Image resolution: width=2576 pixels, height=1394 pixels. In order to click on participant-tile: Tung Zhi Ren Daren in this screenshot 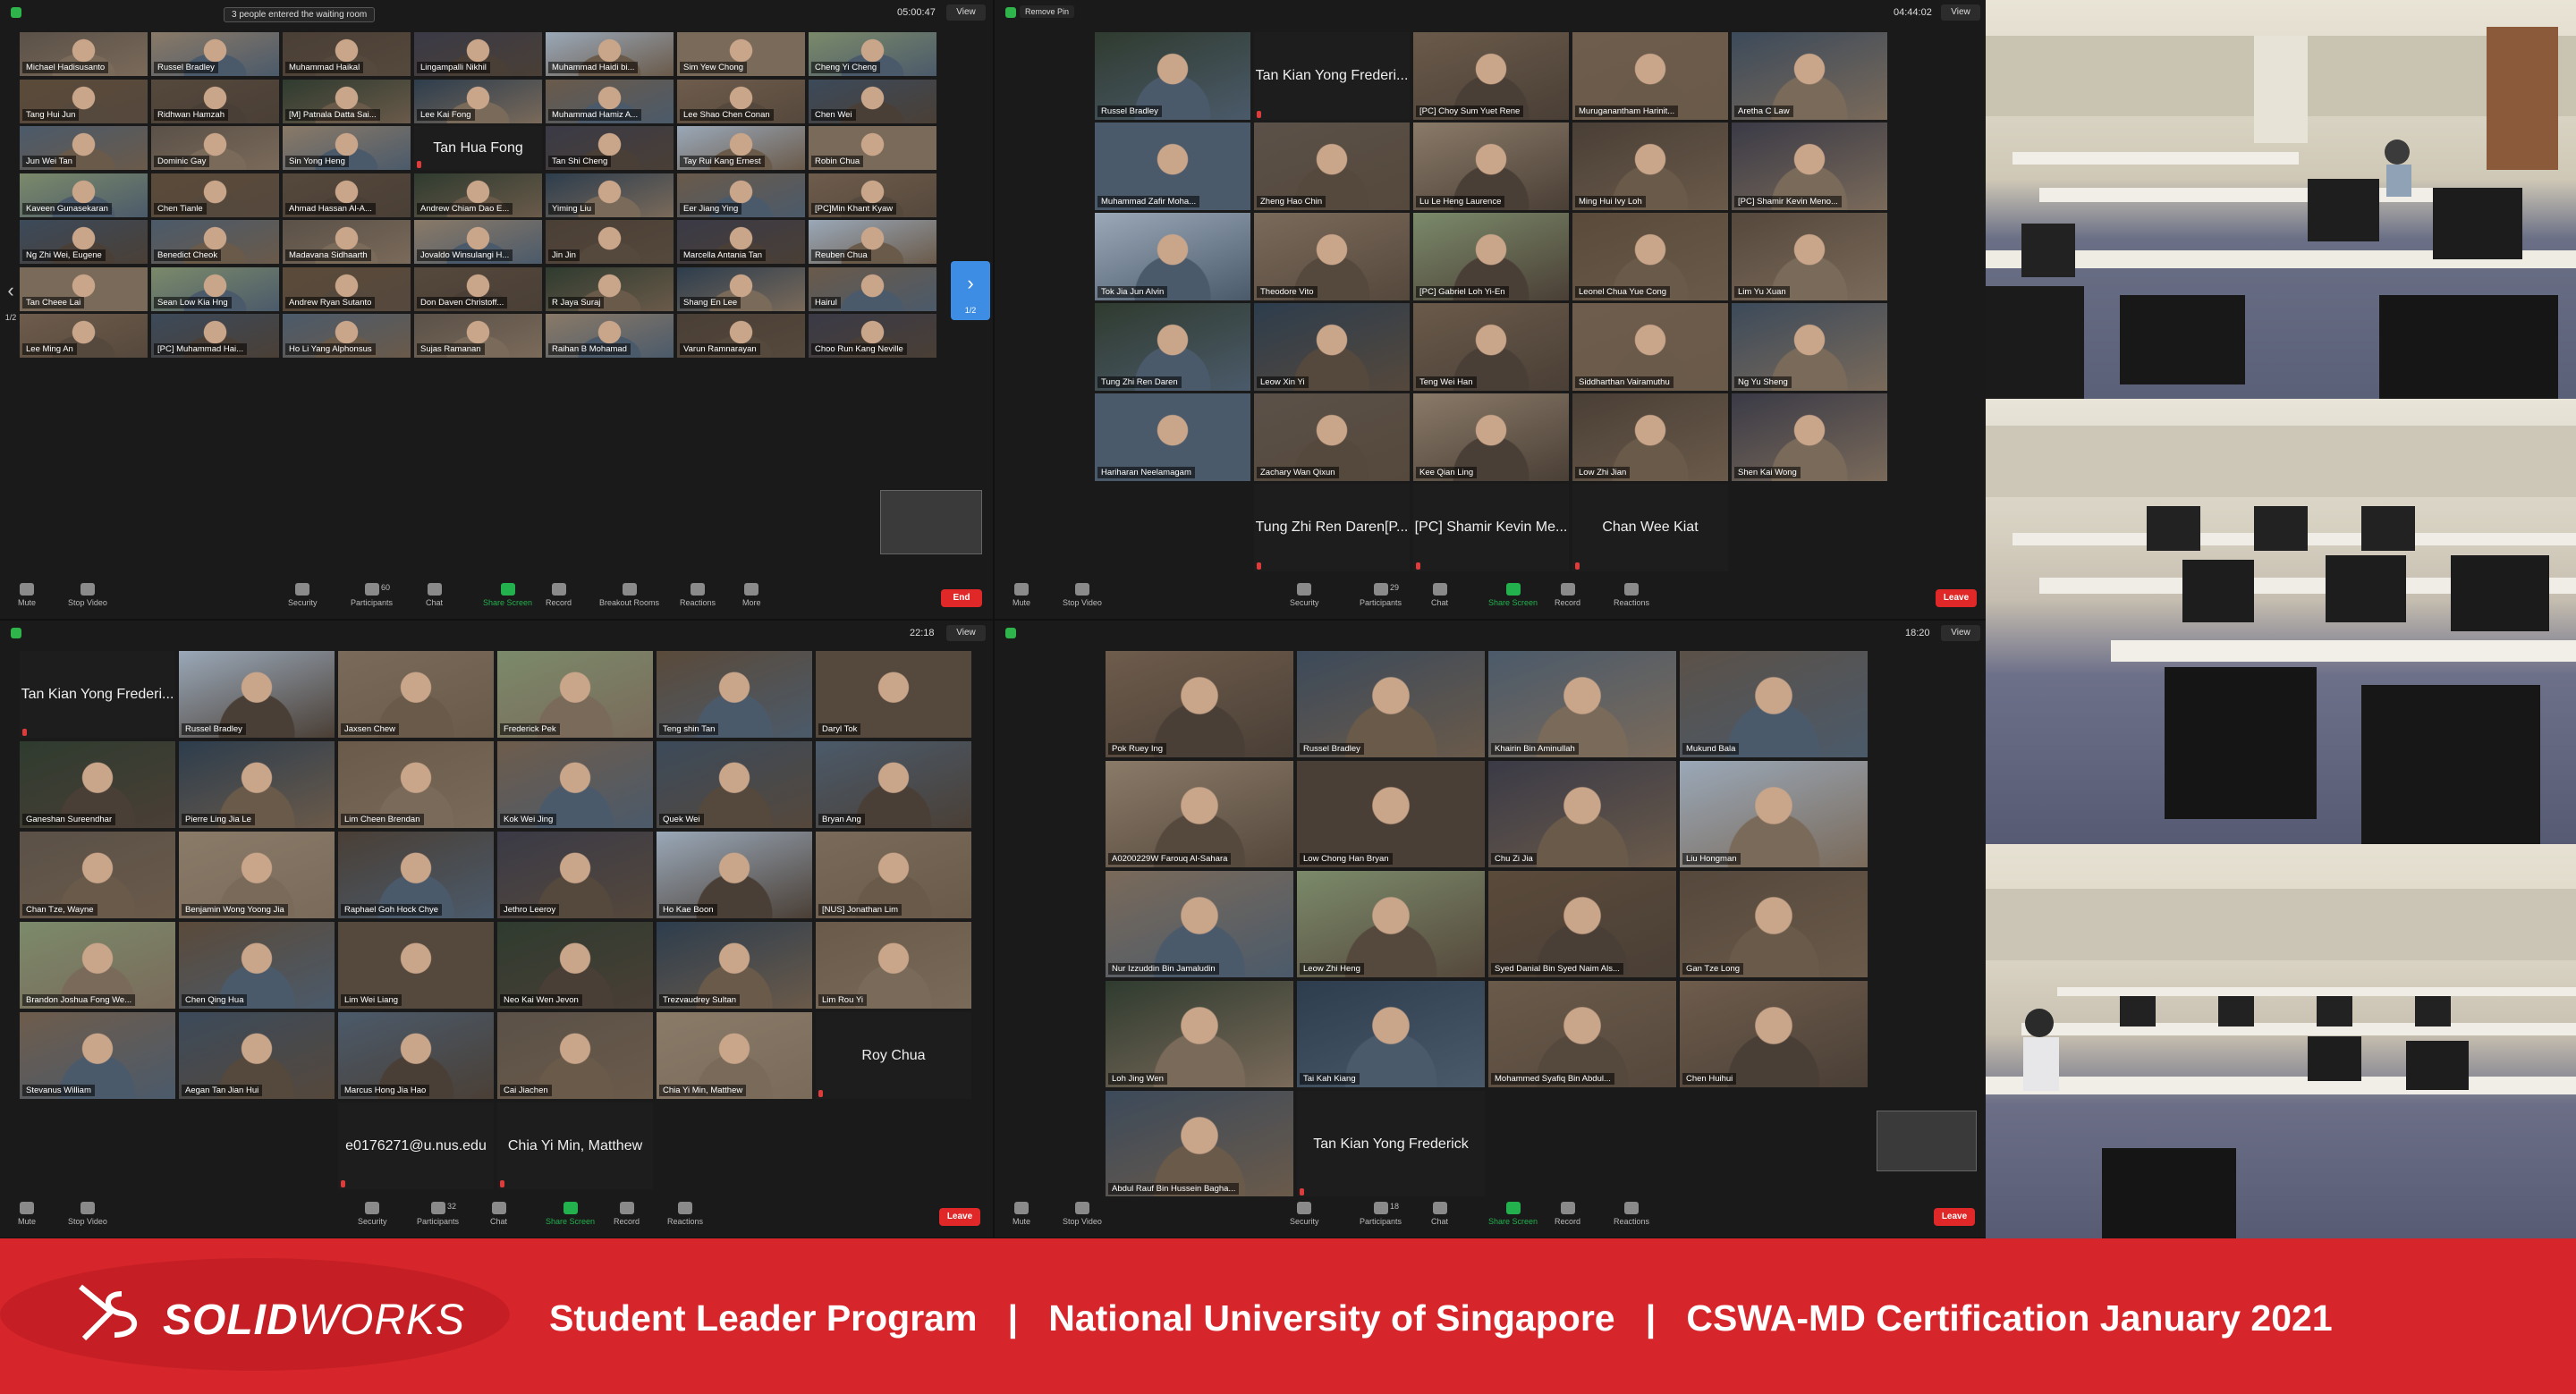, I will do `click(1172, 347)`.